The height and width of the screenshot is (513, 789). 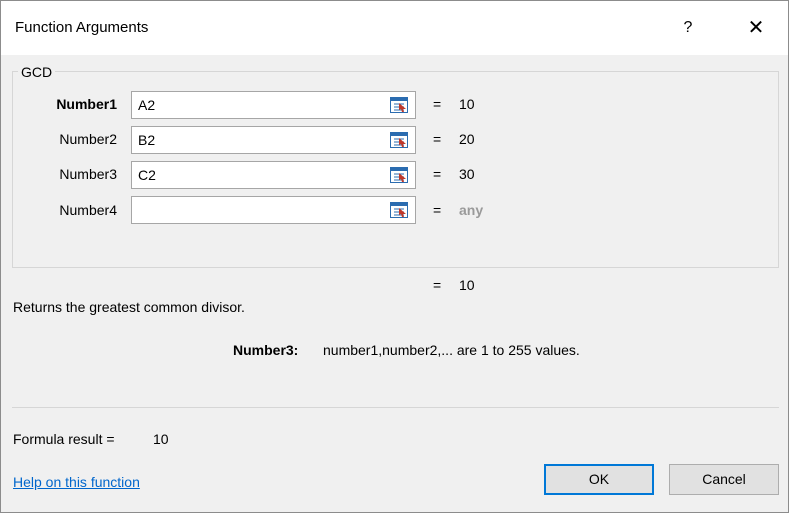 What do you see at coordinates (273, 175) in the screenshot?
I see `number3-input` at bounding box center [273, 175].